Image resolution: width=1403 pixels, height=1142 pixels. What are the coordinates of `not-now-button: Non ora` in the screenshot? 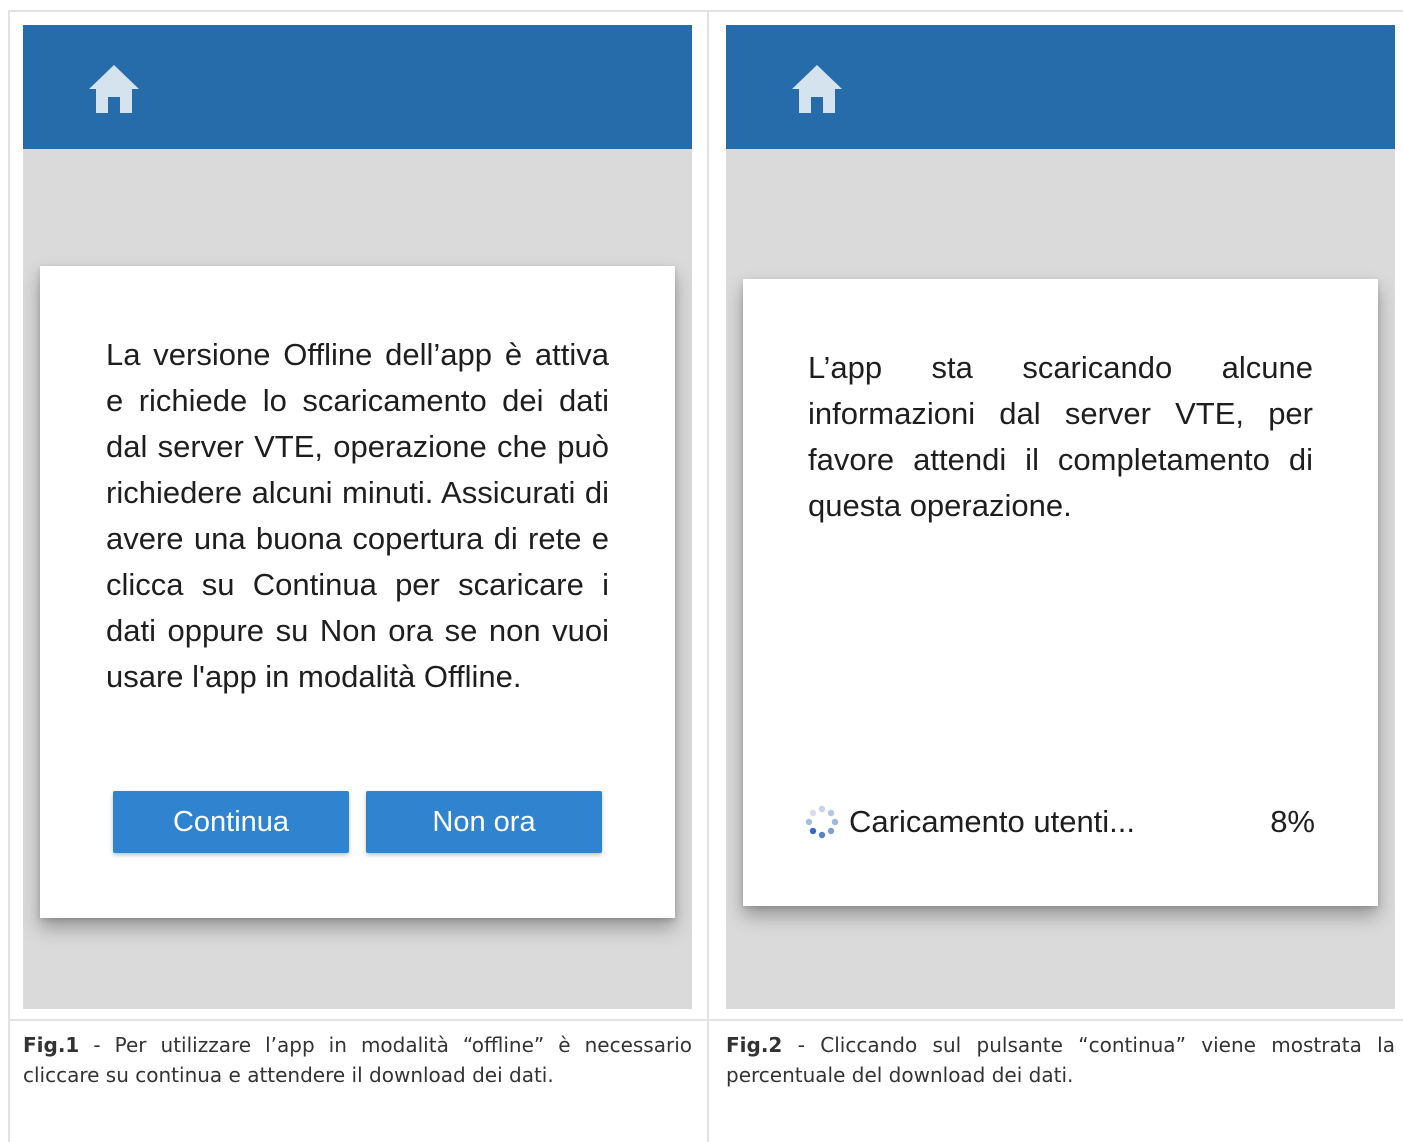 It's located at (484, 822).